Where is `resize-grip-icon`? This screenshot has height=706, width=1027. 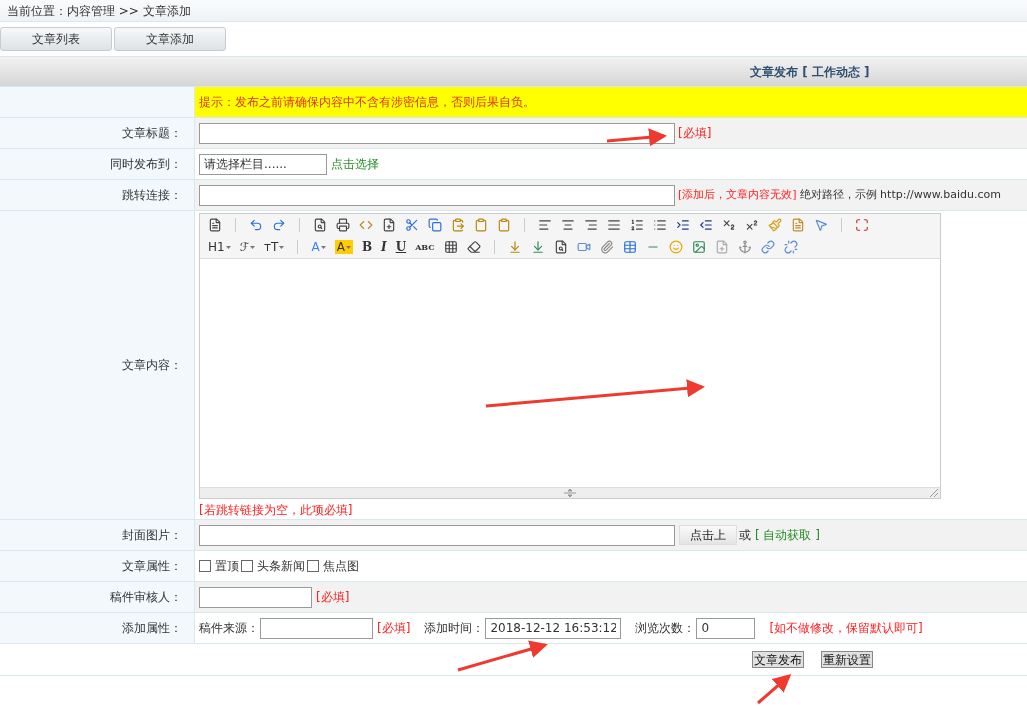 resize-grip-icon is located at coordinates (934, 493).